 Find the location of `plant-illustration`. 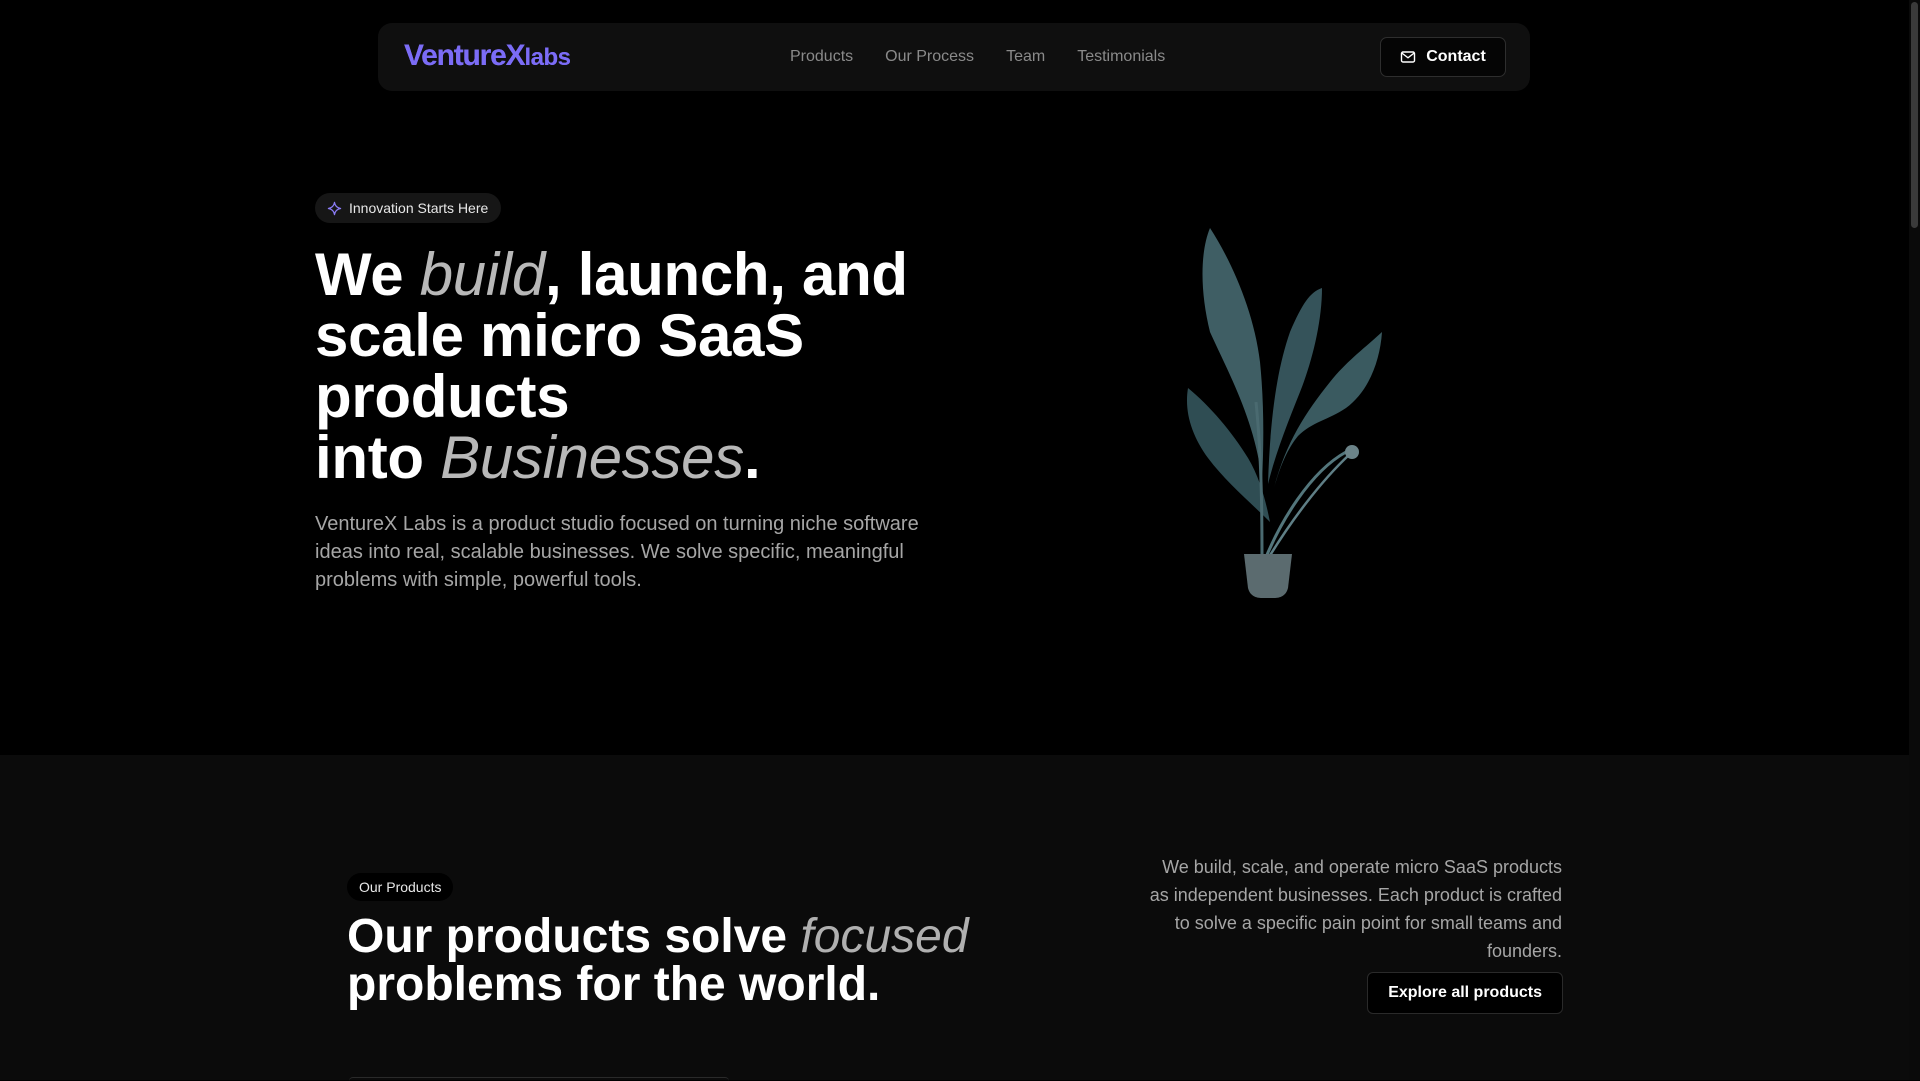

plant-illustration is located at coordinates (1284, 413).